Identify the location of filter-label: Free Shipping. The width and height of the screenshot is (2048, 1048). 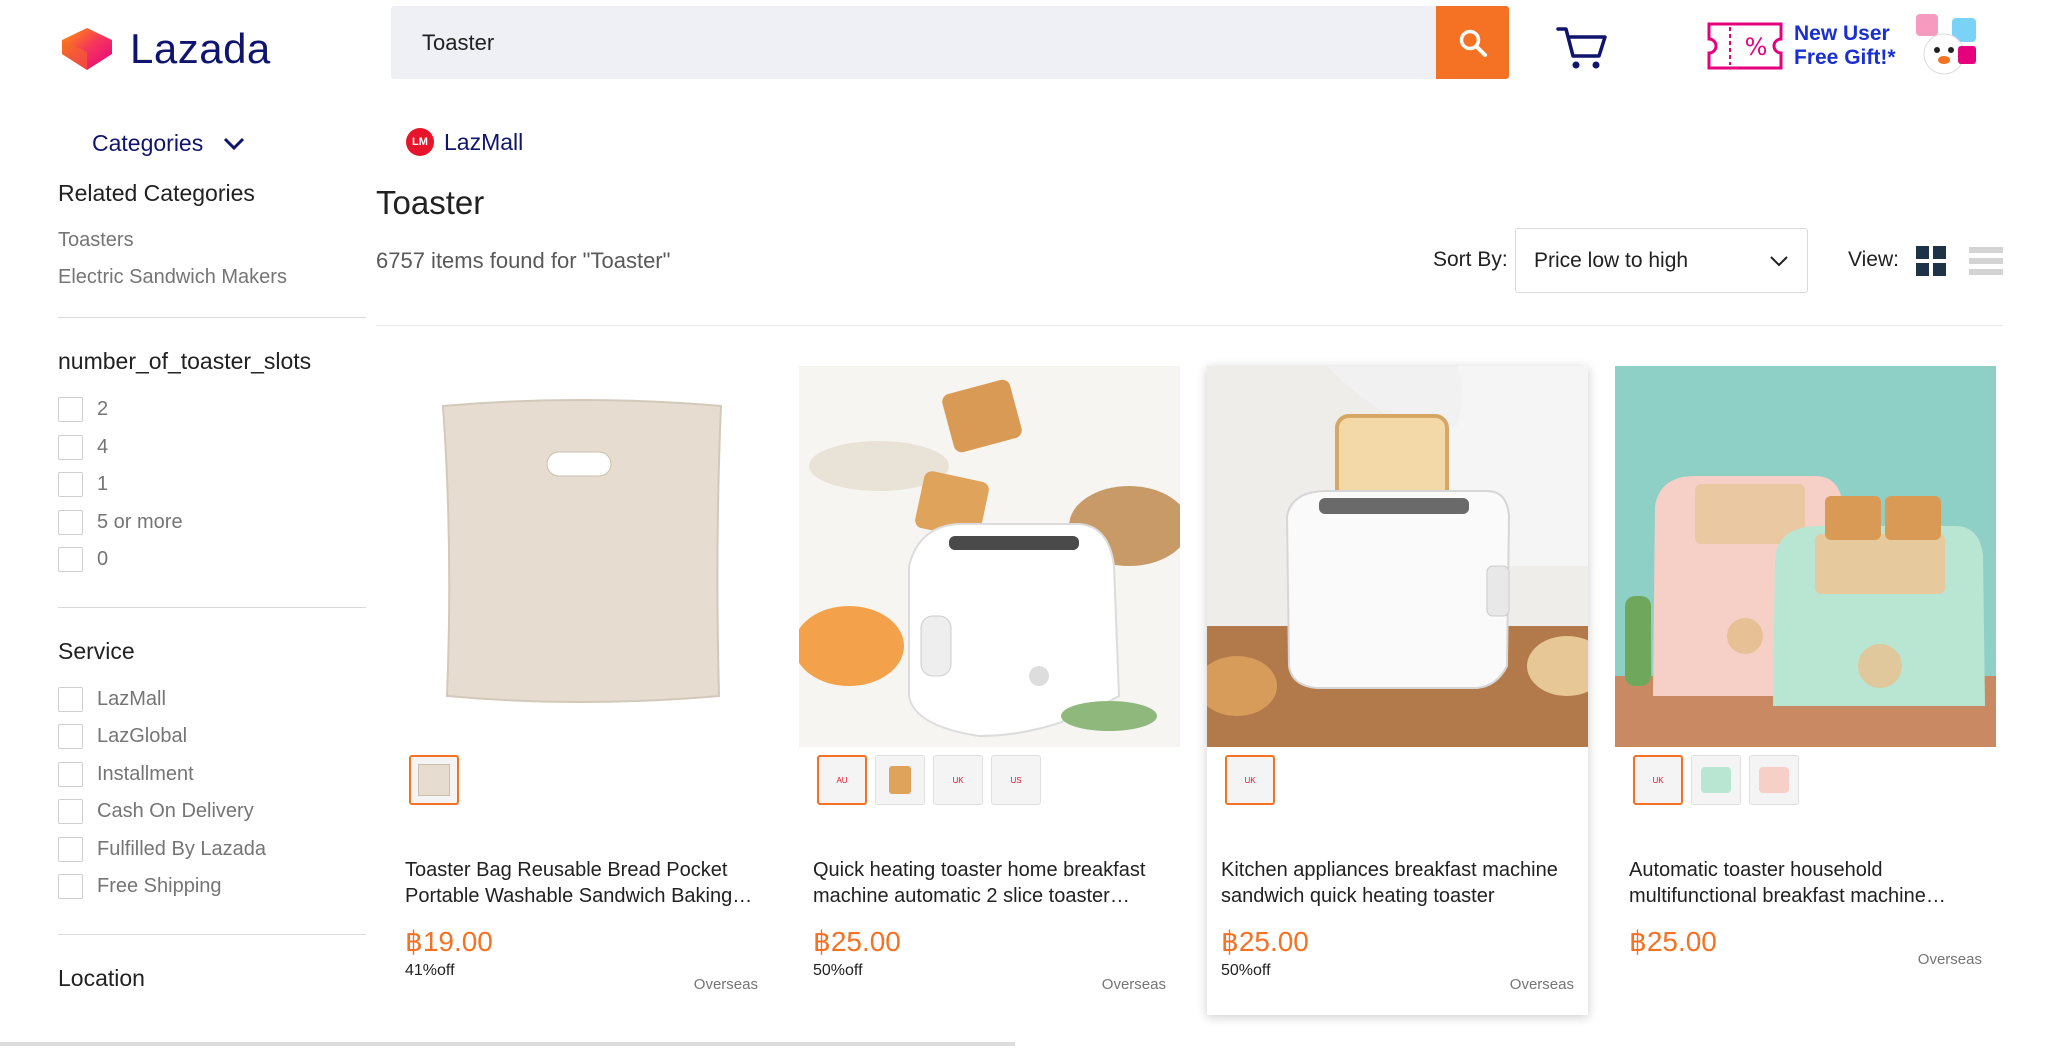
(159, 886).